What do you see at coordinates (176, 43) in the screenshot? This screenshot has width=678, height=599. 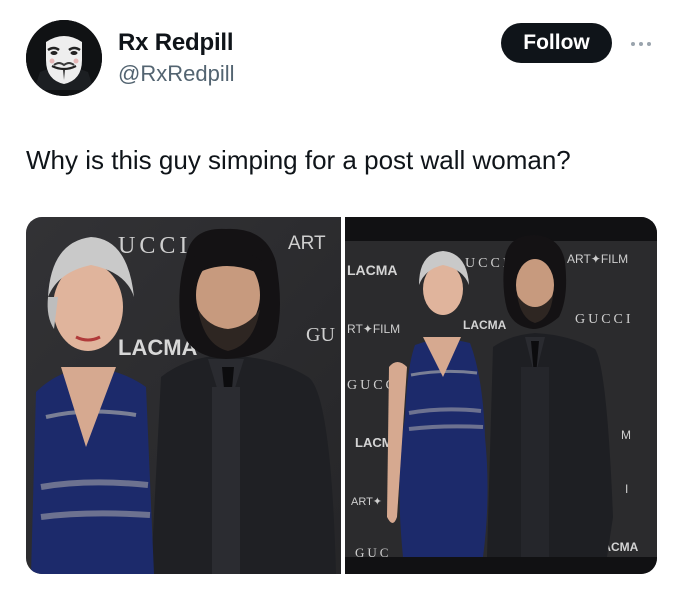 I see `author-display-name: Rx Redpill` at bounding box center [176, 43].